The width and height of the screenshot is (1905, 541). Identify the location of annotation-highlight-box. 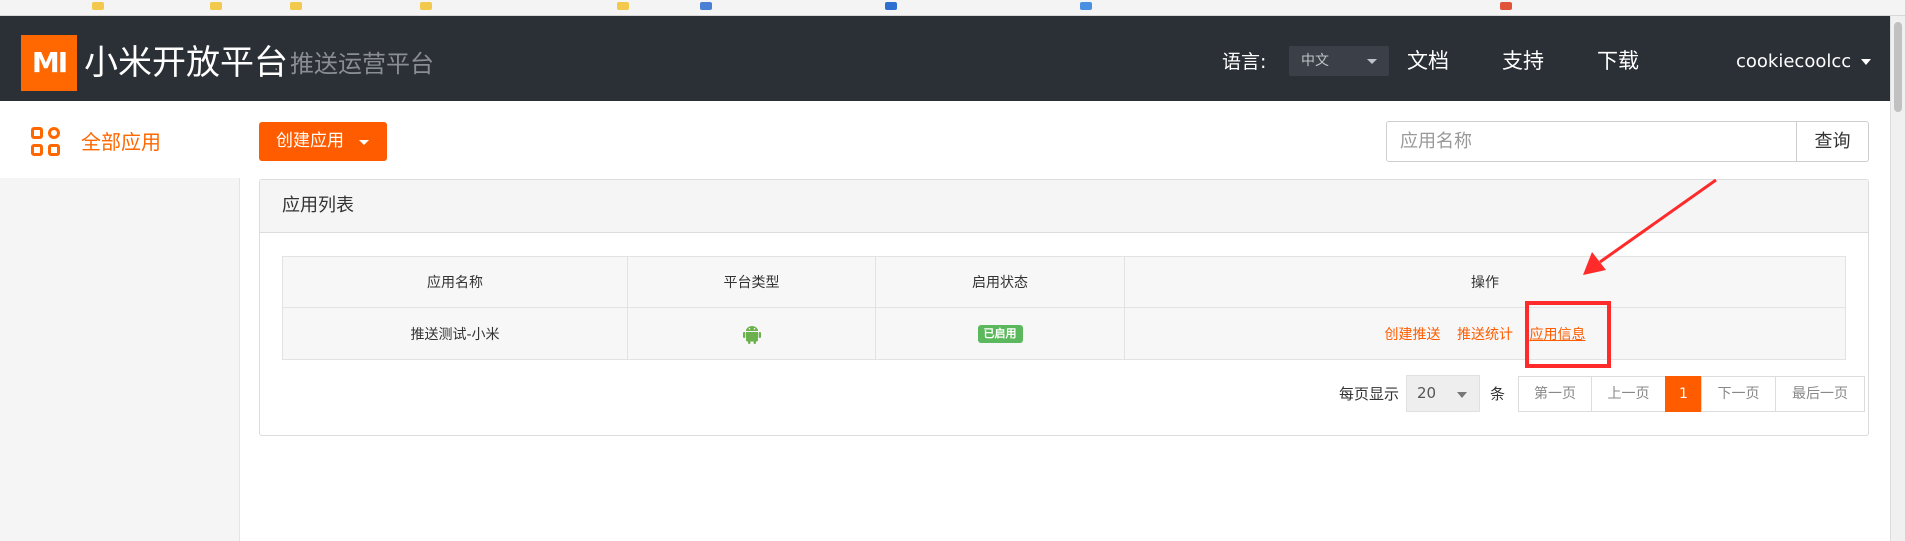
(1568, 334).